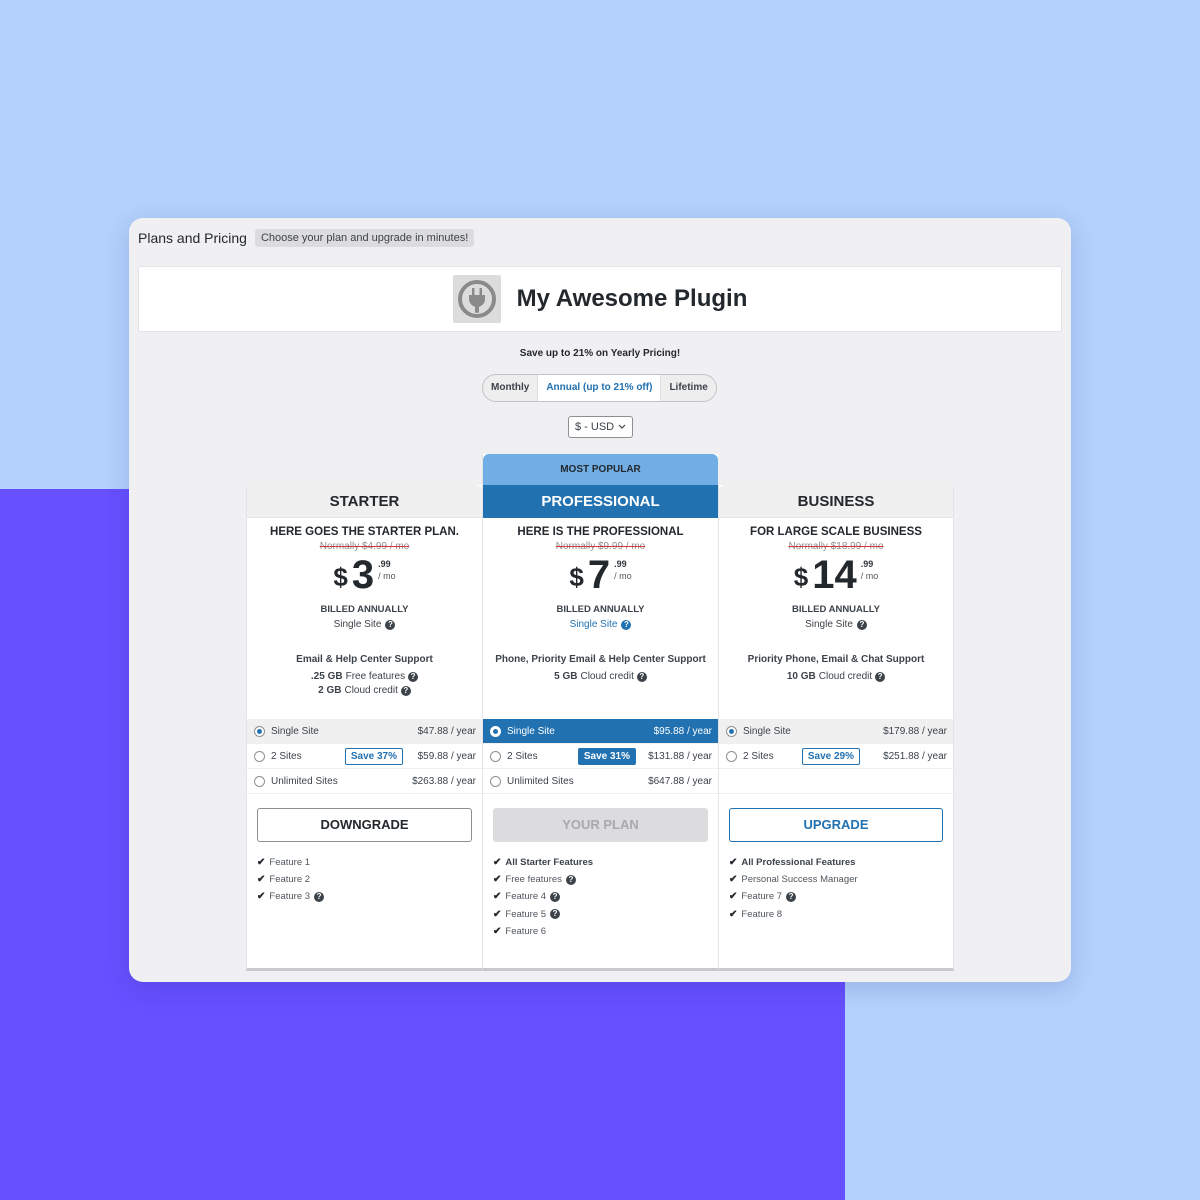  Describe the element at coordinates (566, 676) in the screenshot. I see `quota-amount: 5 GB` at that location.